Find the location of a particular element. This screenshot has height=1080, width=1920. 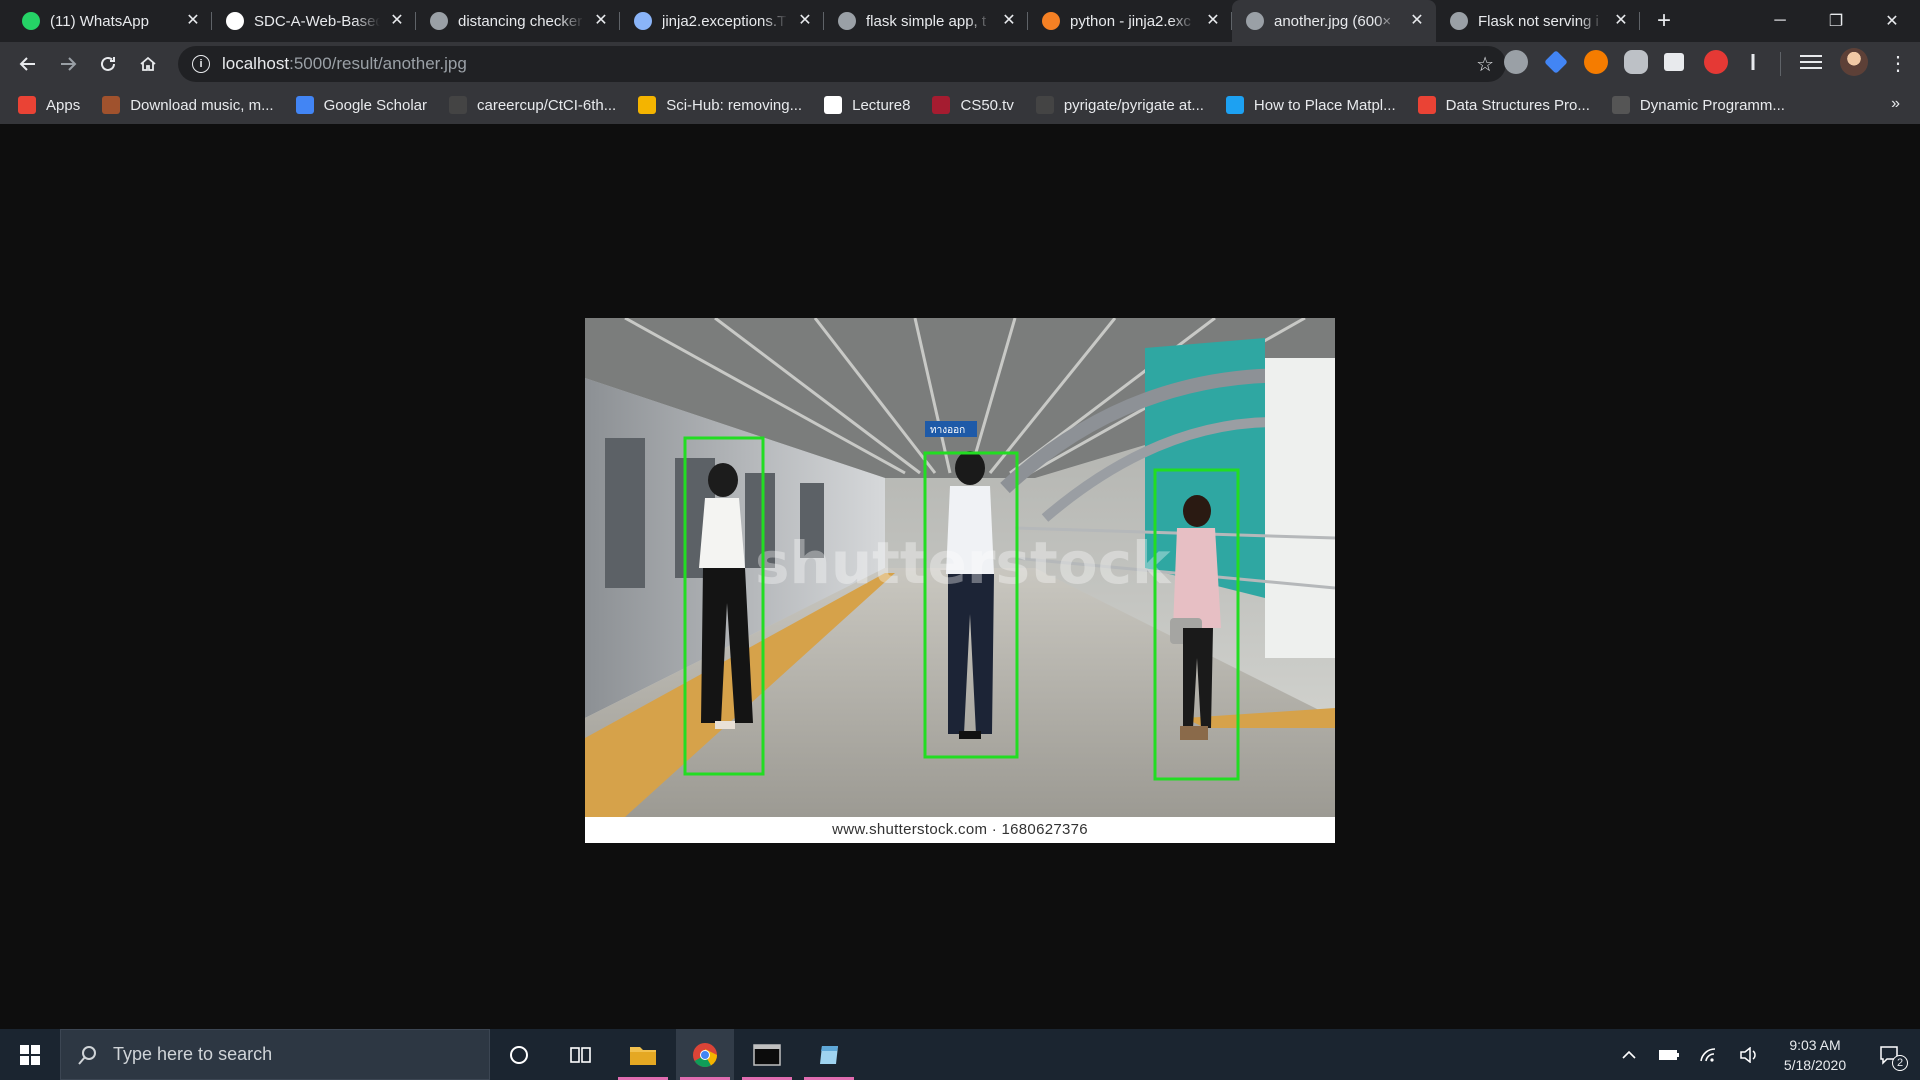

reload-icon is located at coordinates (108, 63).